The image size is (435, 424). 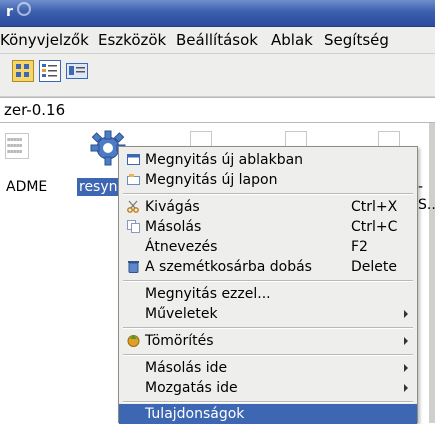 What do you see at coordinates (268, 388) in the screenshot?
I see `menu-item-move-to: Mozgatás ide` at bounding box center [268, 388].